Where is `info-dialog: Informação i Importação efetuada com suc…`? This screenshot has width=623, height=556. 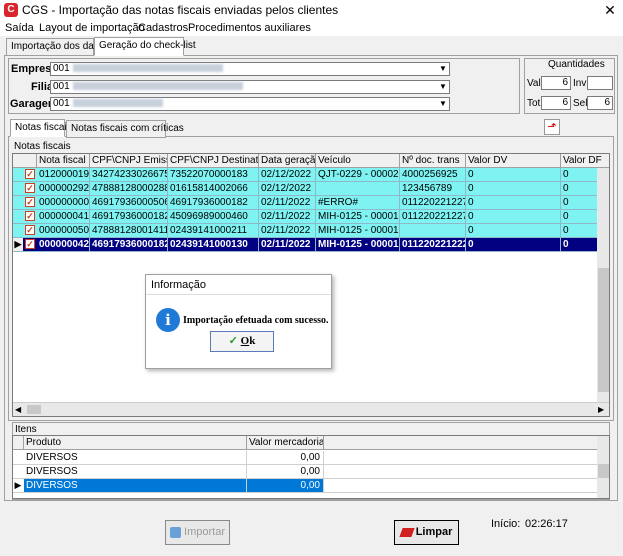
info-dialog: Informação i Importação efetuada com suc… is located at coordinates (238, 321).